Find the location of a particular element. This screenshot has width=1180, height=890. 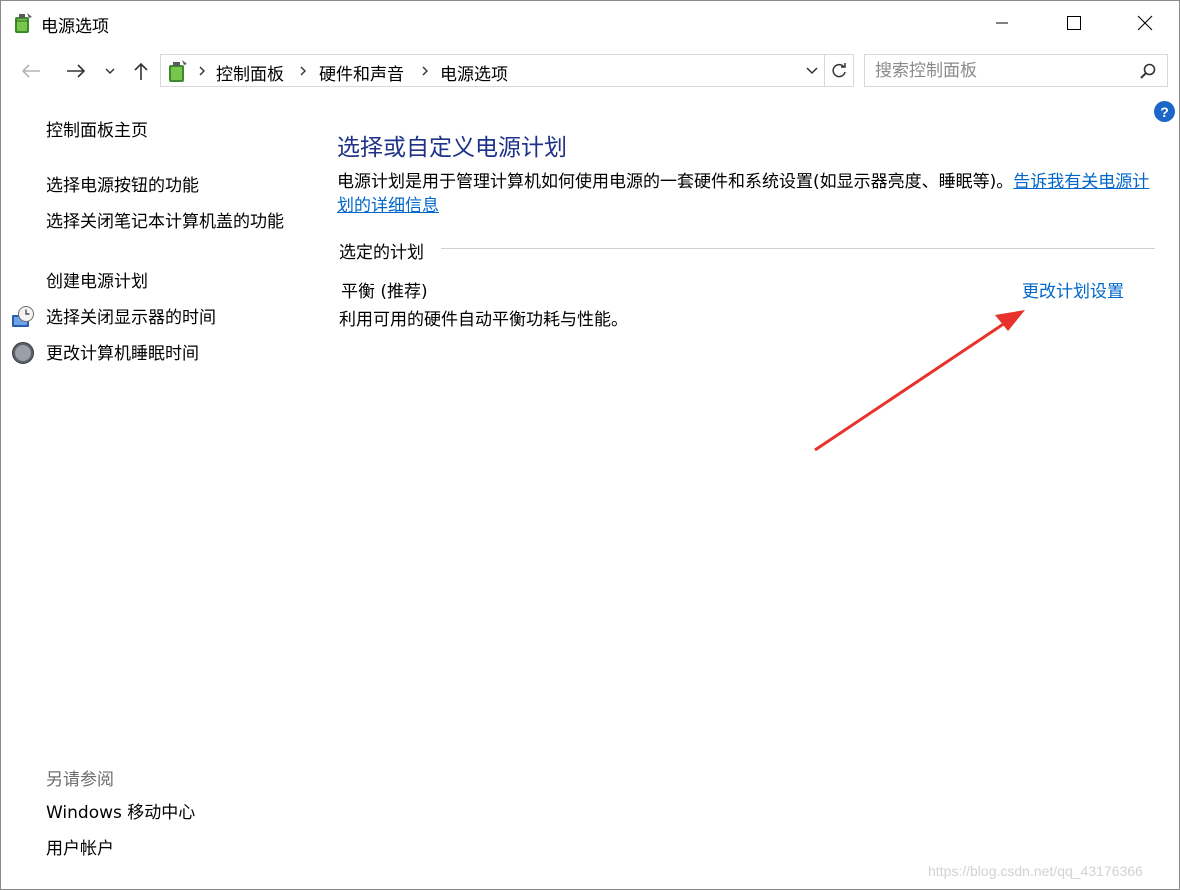

breadcrumb-control-panel: 控制面板 is located at coordinates (250, 72).